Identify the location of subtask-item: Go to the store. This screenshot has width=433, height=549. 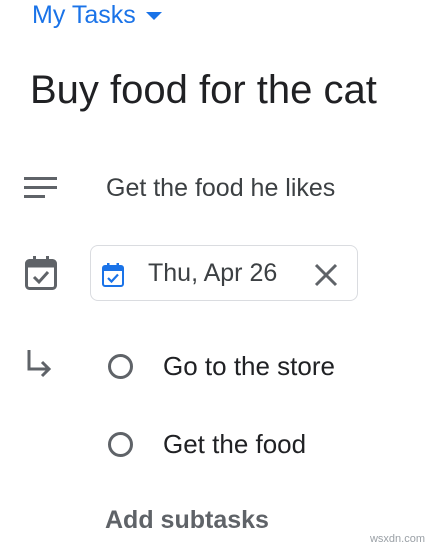
(221, 366).